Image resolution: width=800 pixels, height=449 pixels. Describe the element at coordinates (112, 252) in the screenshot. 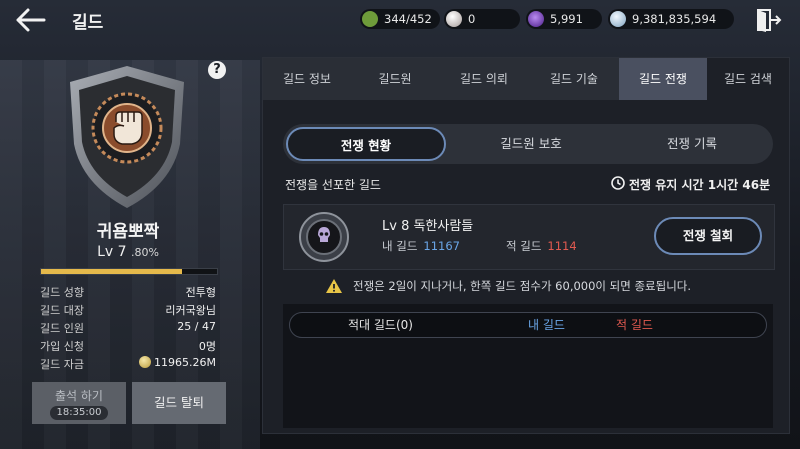

I see `guild-level-label: Lv 7` at that location.